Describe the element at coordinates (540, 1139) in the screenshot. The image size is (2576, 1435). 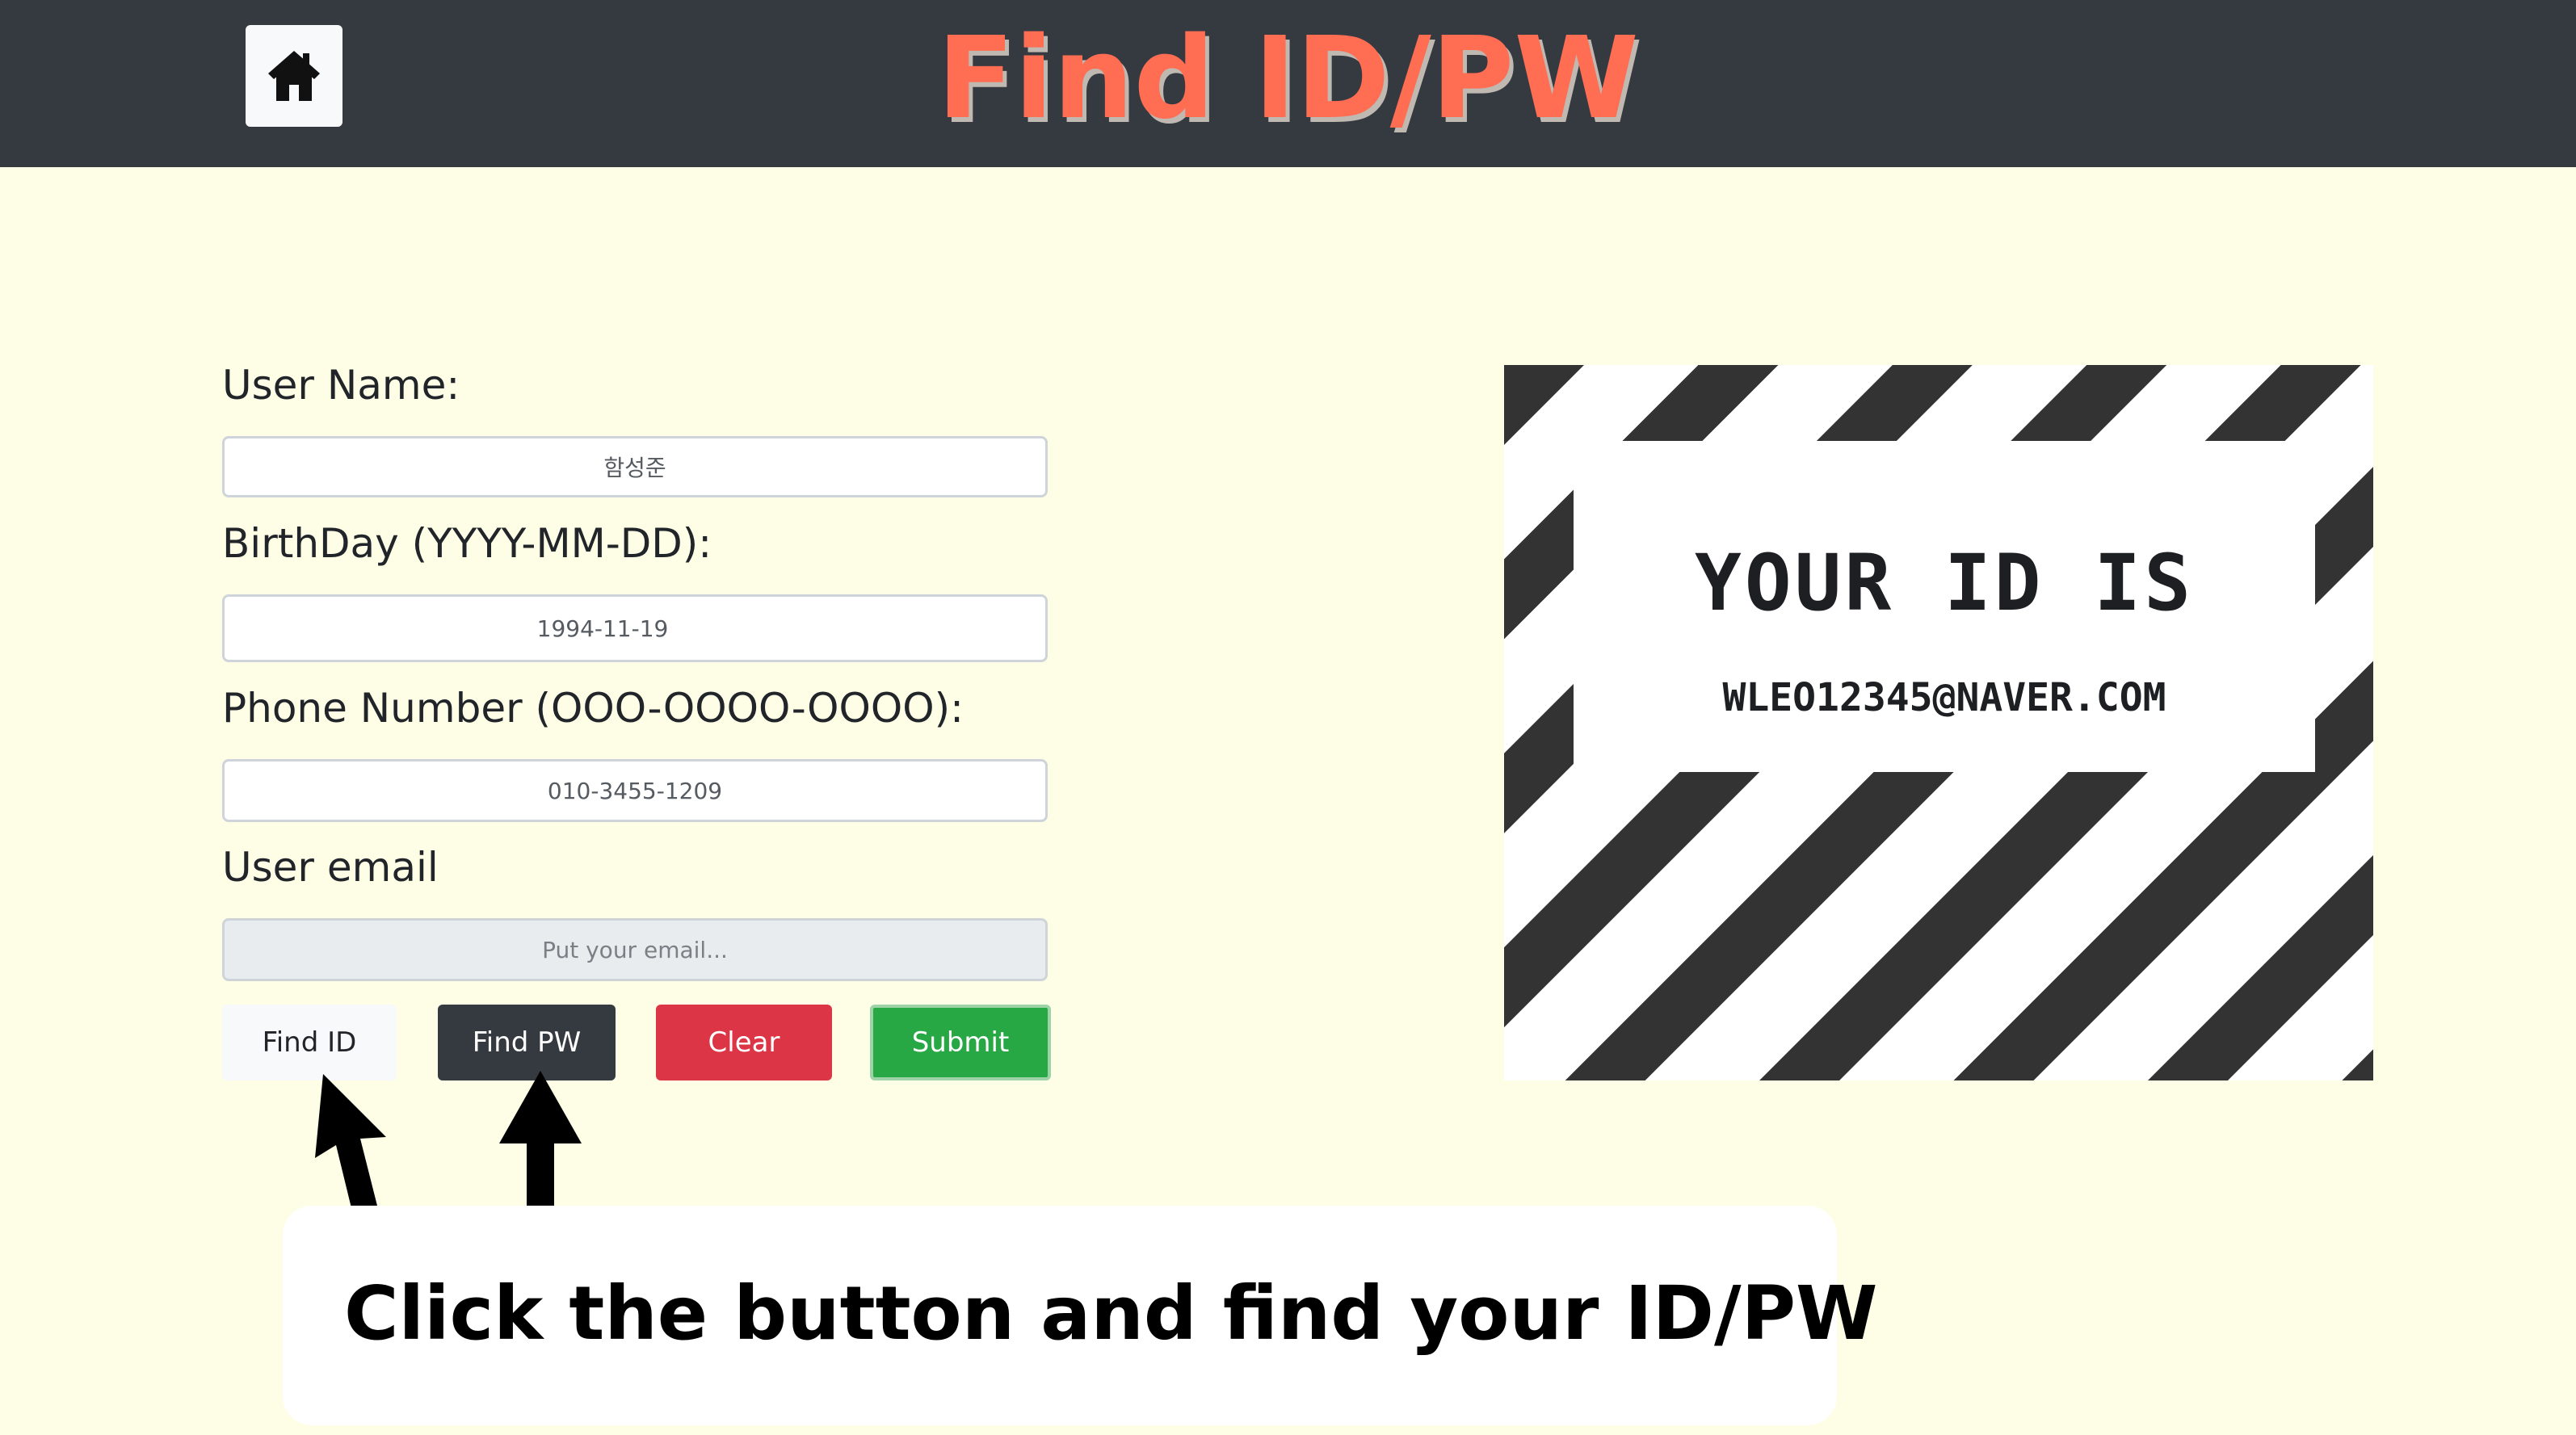
I see `arrow-to-find-pw-icon` at that location.